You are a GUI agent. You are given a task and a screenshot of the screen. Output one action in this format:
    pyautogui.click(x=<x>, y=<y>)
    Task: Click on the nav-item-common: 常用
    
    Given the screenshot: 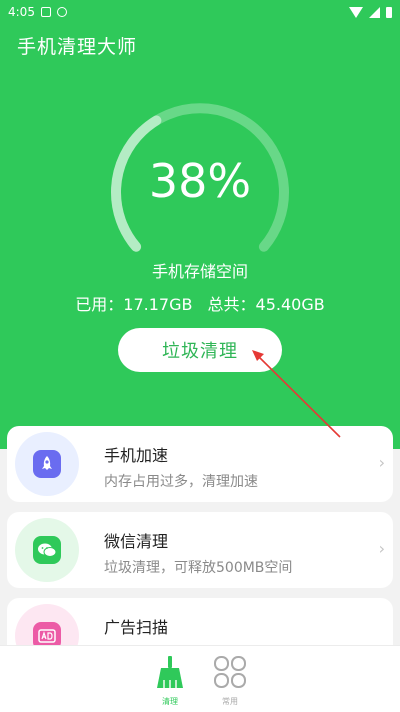 What is the action you would take?
    pyautogui.click(x=230, y=680)
    